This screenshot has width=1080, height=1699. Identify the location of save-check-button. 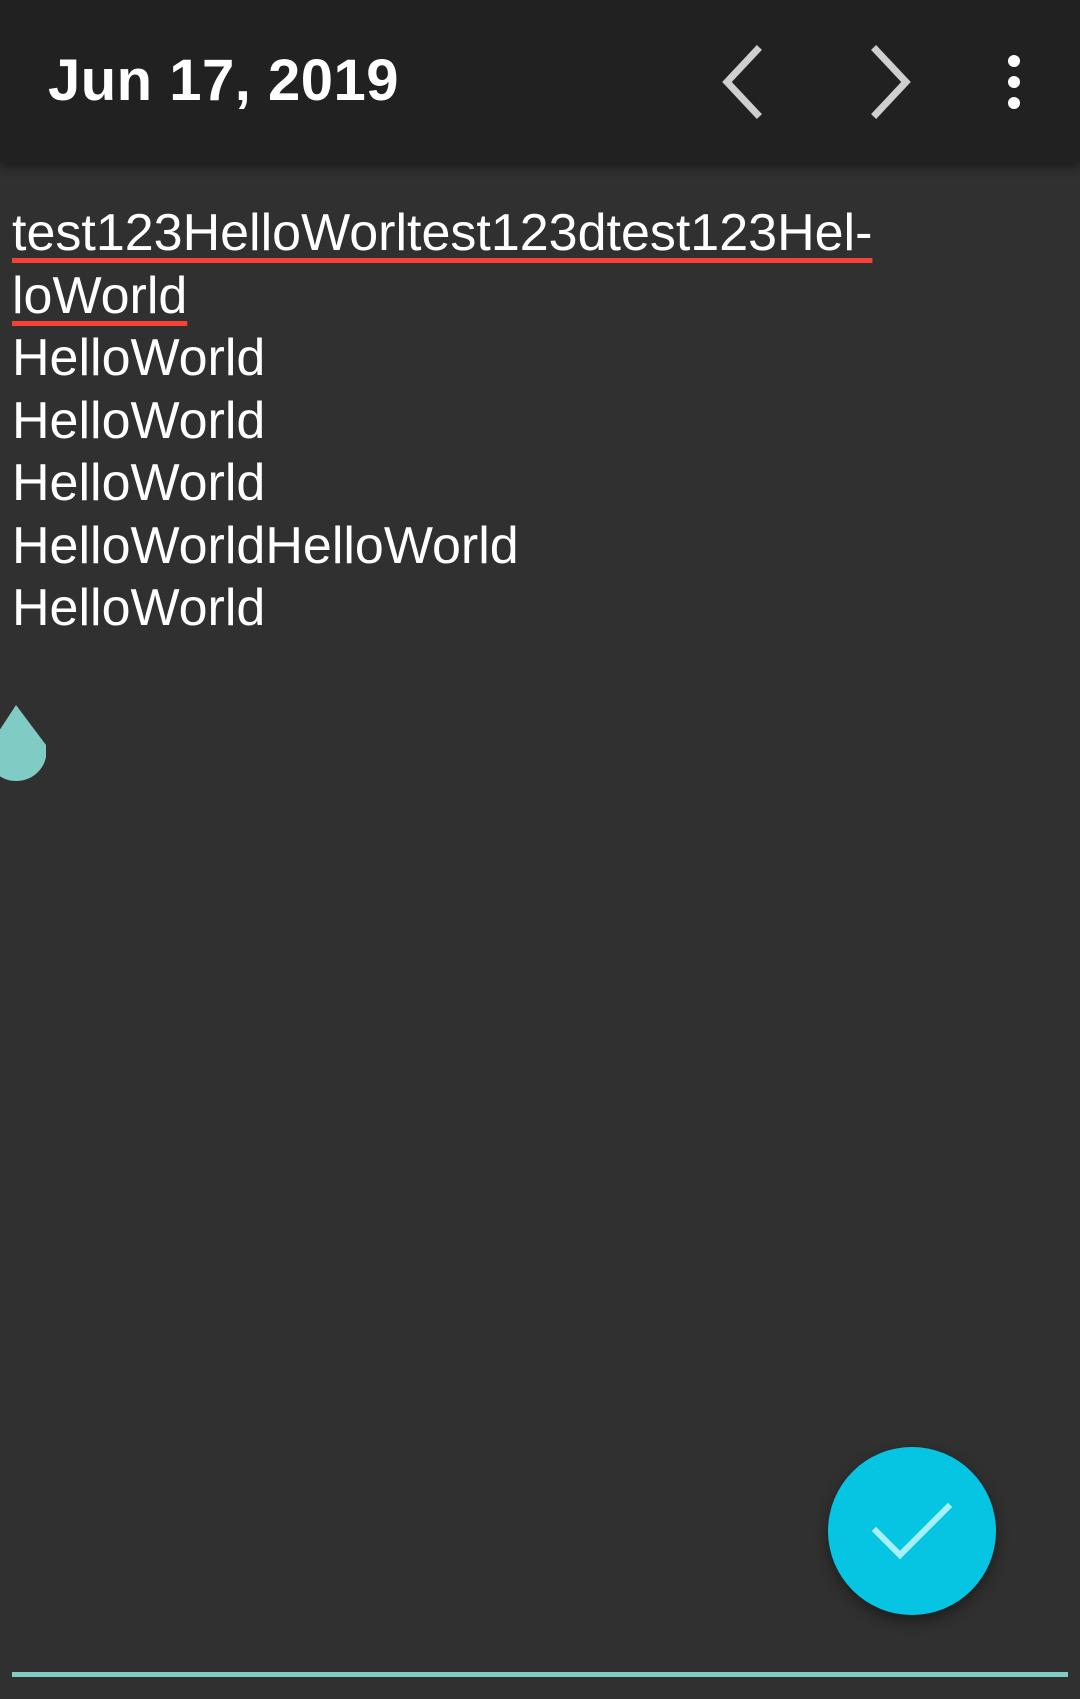
(912, 1531).